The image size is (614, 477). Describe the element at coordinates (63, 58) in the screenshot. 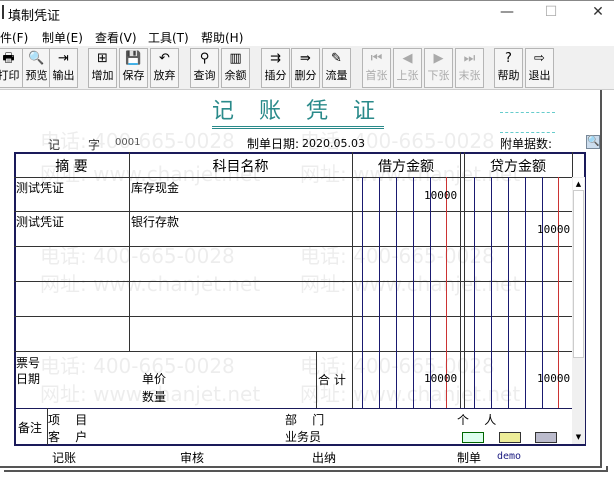

I see `export-icon: ⇥` at that location.